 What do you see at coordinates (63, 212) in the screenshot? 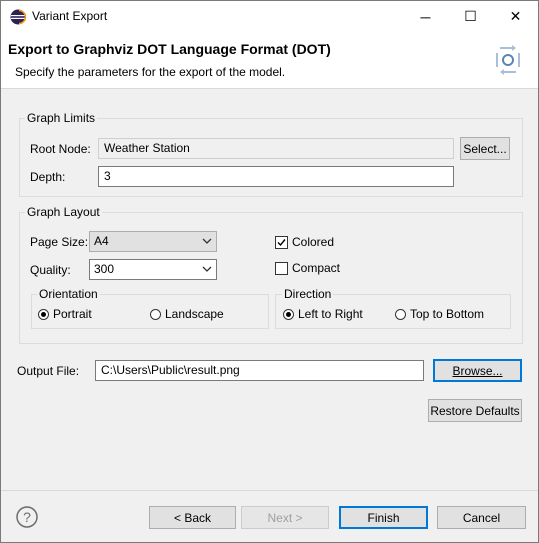
I see `graph-layout-label: Graph Layout` at bounding box center [63, 212].